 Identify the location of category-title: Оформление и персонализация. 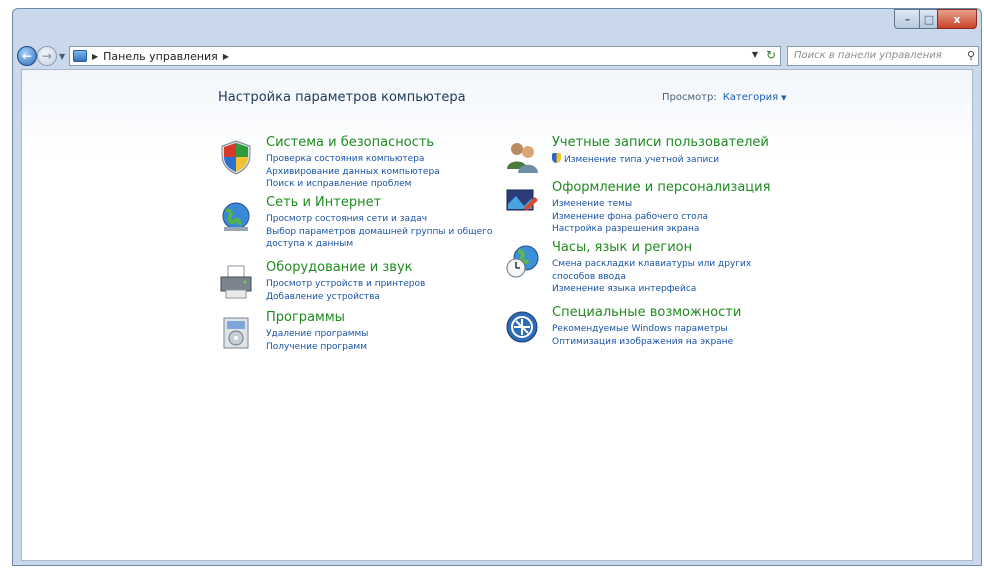
(667, 188).